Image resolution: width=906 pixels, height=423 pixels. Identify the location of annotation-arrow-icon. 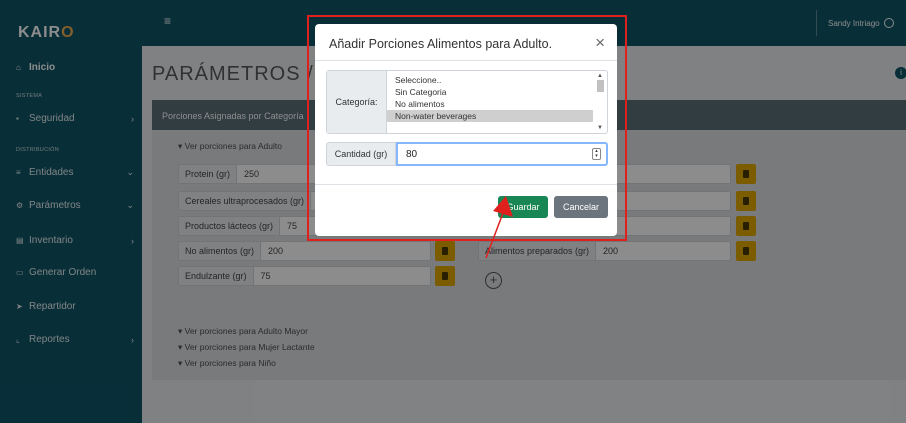
(499, 227).